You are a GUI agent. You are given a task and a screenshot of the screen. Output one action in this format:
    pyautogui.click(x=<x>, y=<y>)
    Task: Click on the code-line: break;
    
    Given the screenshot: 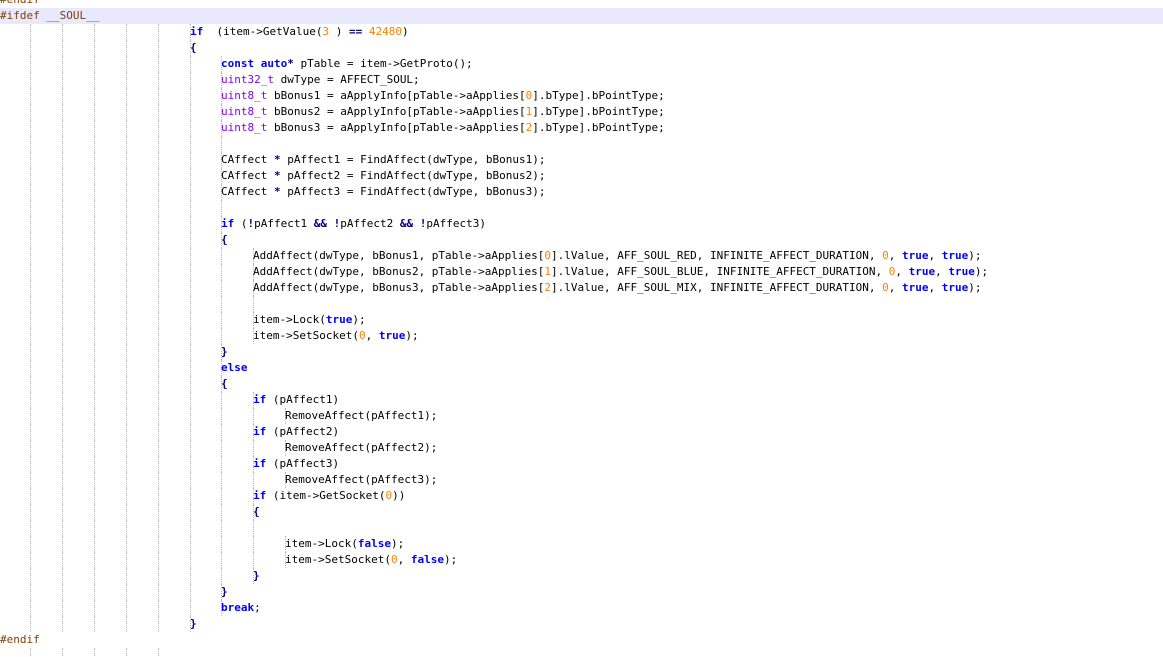 What is the action you would take?
    pyautogui.click(x=581, y=608)
    